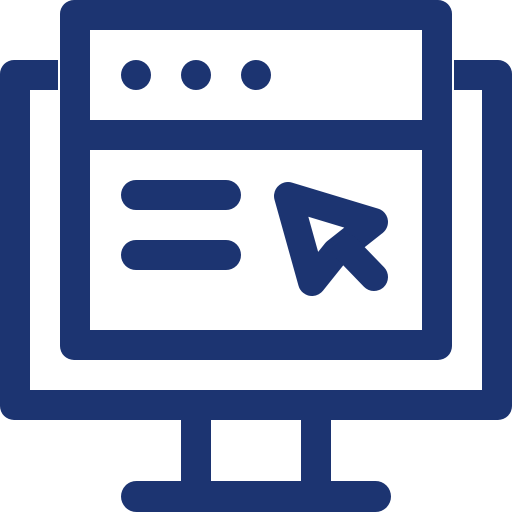 This screenshot has width=512, height=512. What do you see at coordinates (256, 496) in the screenshot?
I see `monitor-base` at bounding box center [256, 496].